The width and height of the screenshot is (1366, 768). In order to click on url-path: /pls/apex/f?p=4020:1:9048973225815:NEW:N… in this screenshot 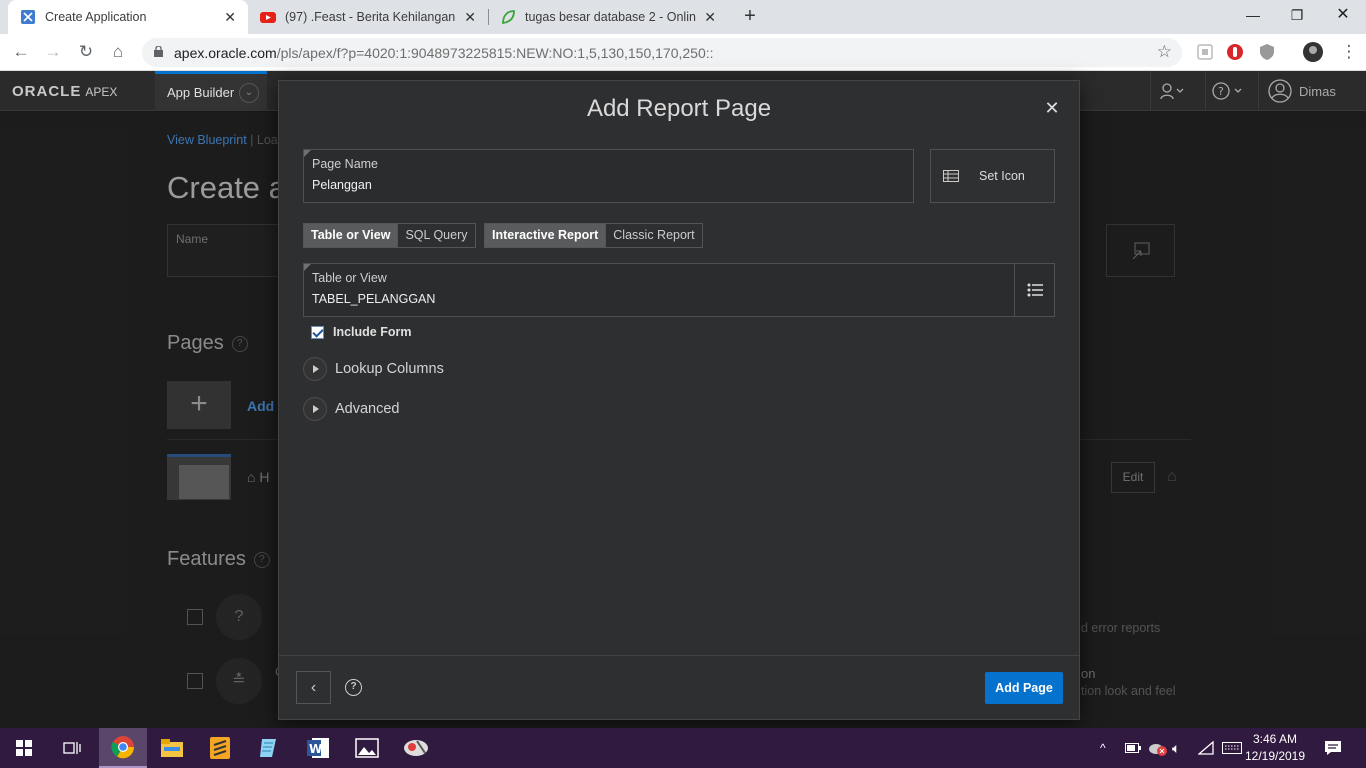, I will do `click(495, 53)`.